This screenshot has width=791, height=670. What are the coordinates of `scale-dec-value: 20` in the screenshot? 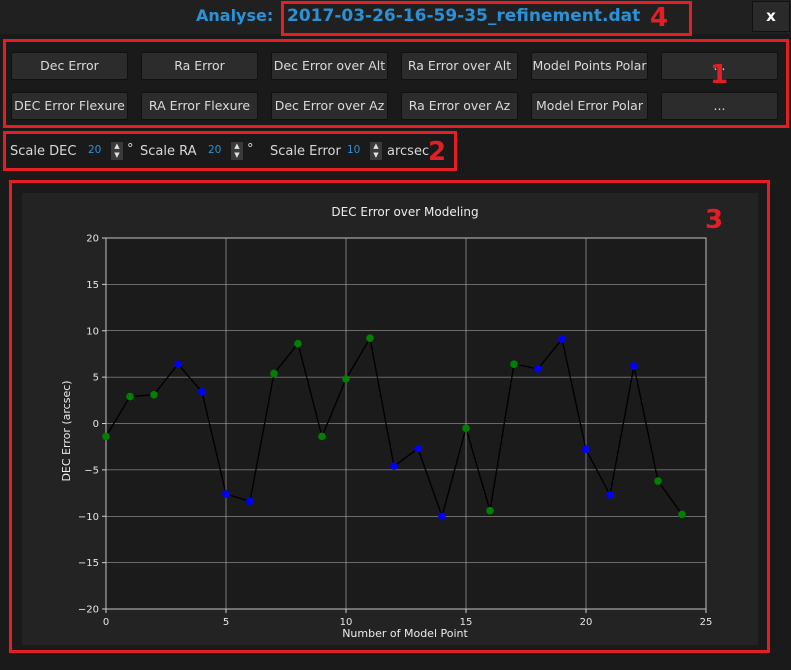 It's located at (95, 150).